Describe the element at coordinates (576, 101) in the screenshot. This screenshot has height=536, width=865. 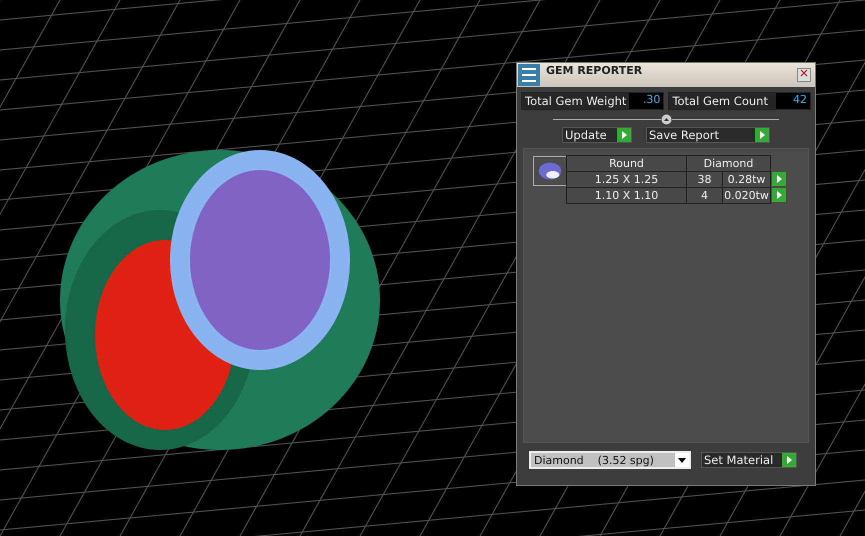
I see `field-label: Total Gem Weight` at that location.